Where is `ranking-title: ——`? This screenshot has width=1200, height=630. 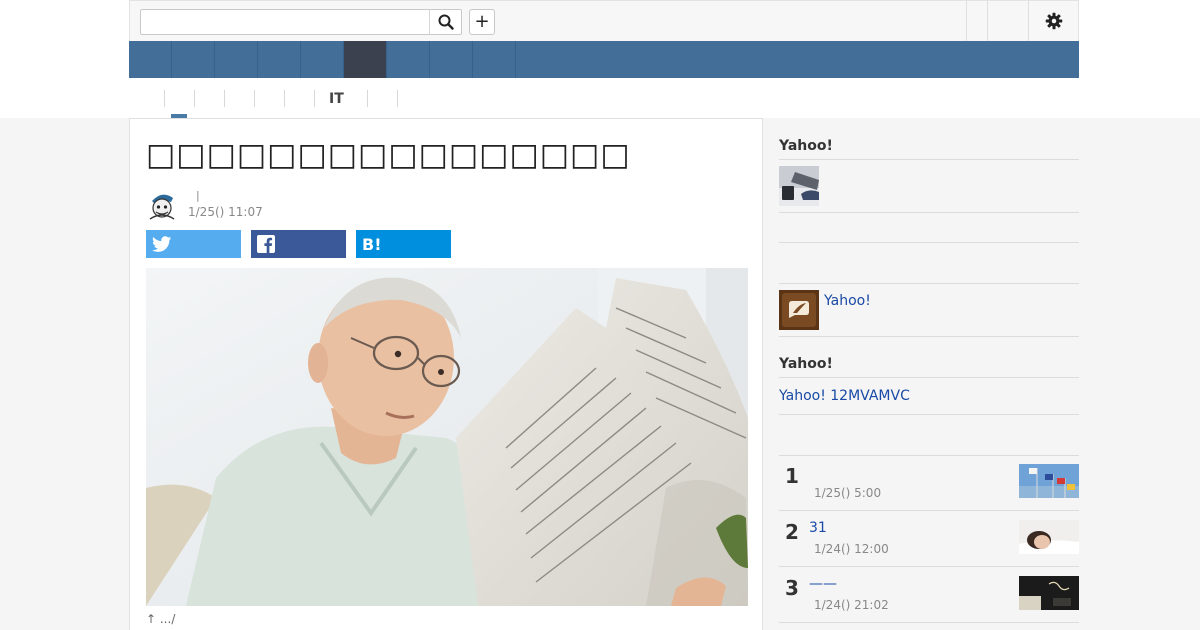
ranking-title: —— is located at coordinates (823, 584).